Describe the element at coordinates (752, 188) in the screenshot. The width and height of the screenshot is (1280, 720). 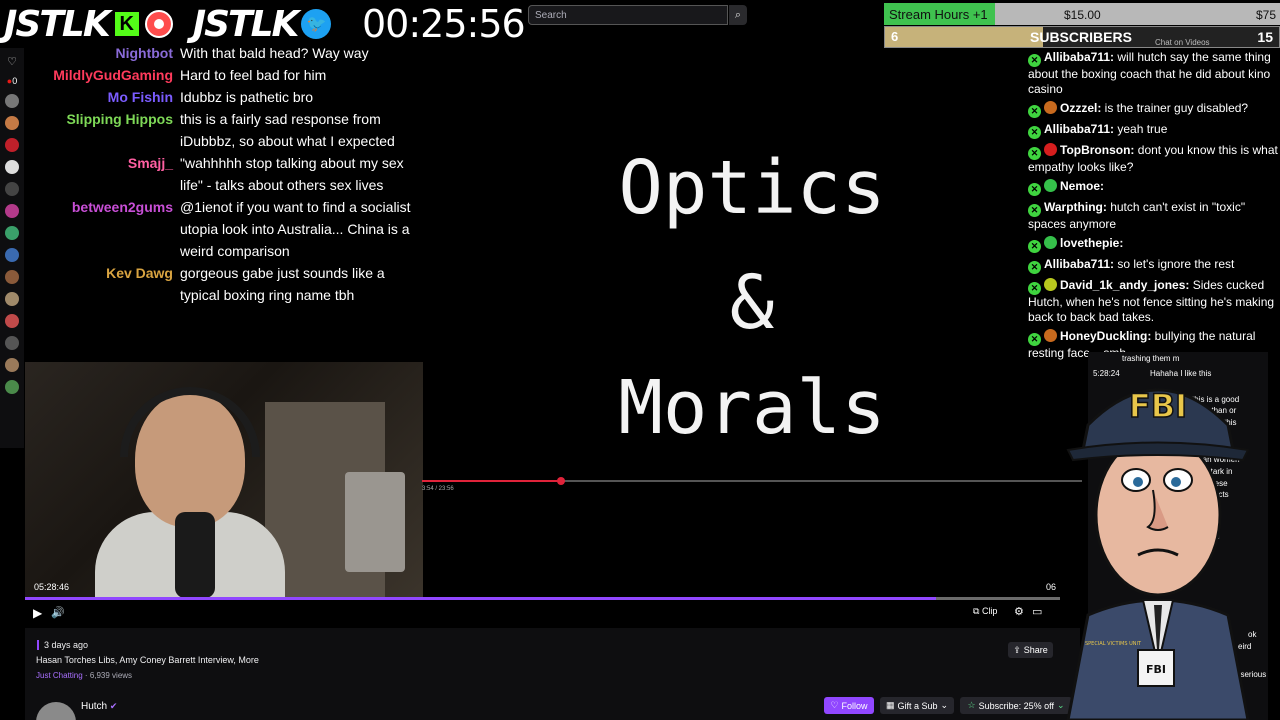
I see `slide-line-optics: Optics` at that location.